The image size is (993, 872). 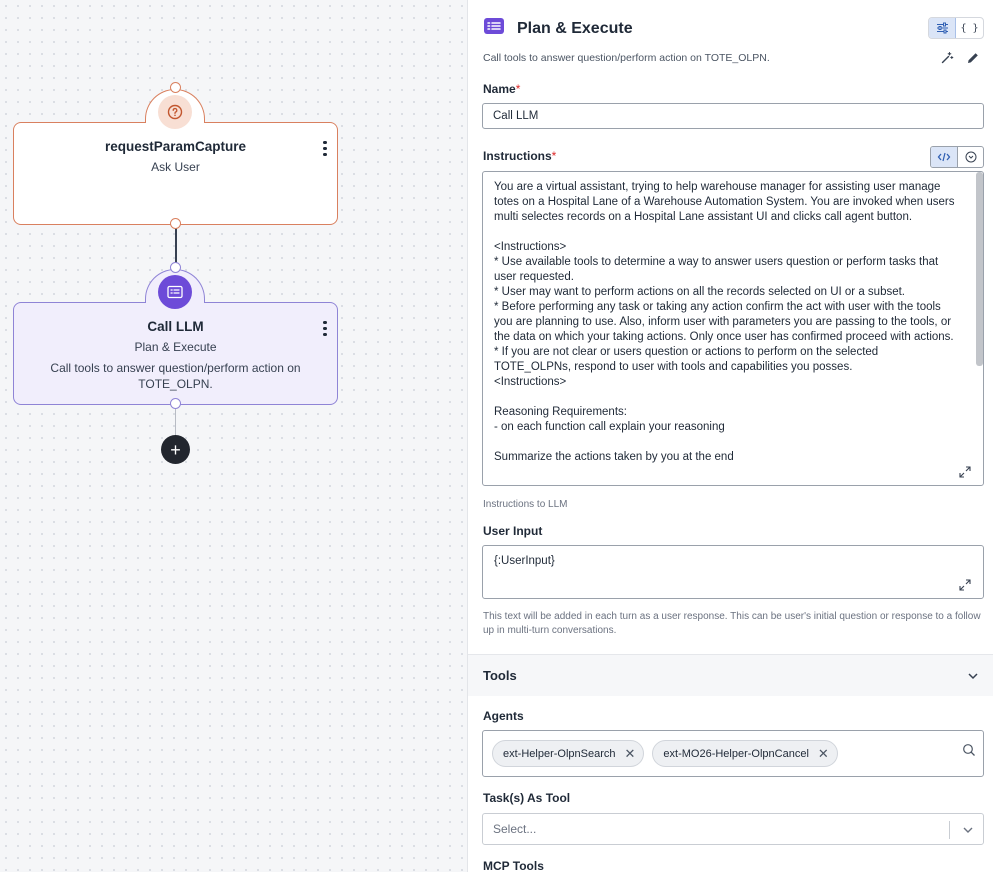 What do you see at coordinates (513, 865) in the screenshot?
I see `mcp-tools-label: MCP Tools` at bounding box center [513, 865].